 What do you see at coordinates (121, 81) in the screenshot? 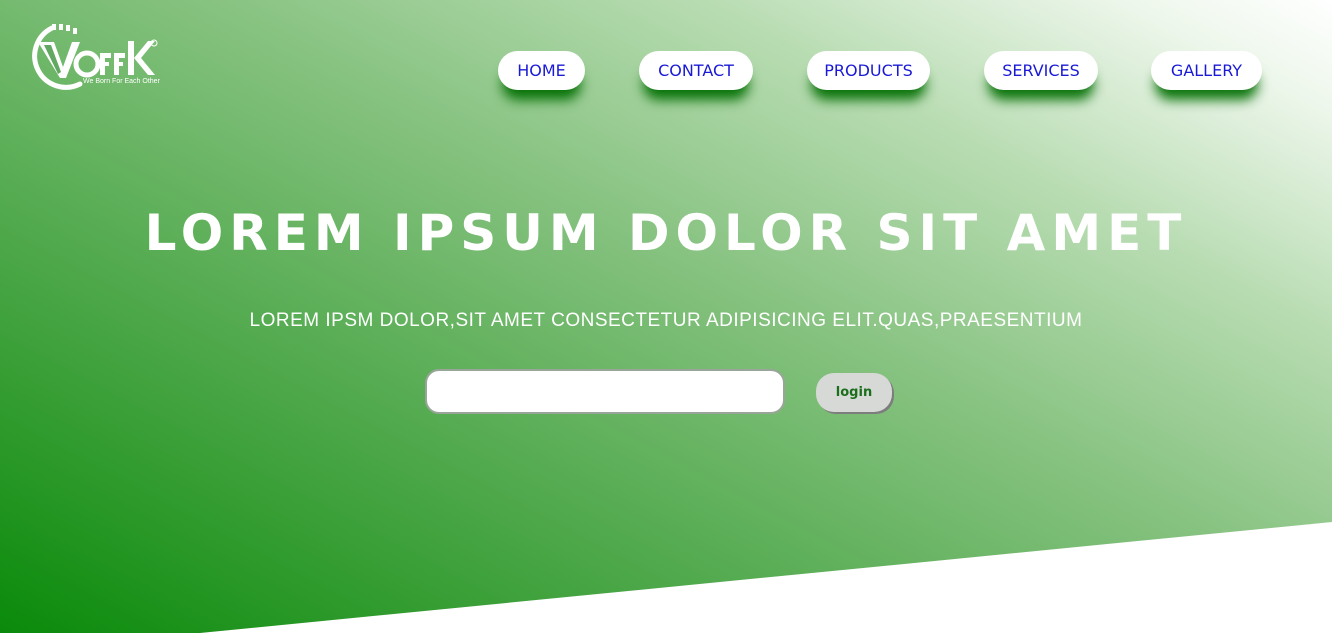
I see `logo-tagline: We Born For Each Other` at bounding box center [121, 81].